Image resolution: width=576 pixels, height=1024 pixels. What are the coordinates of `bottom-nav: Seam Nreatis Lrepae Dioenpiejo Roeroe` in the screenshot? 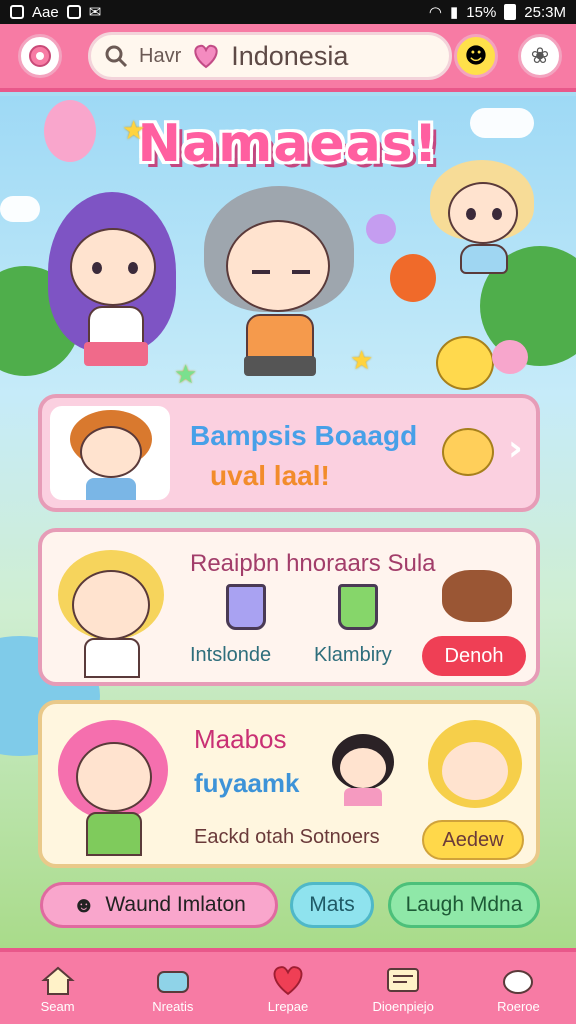 It's located at (288, 986).